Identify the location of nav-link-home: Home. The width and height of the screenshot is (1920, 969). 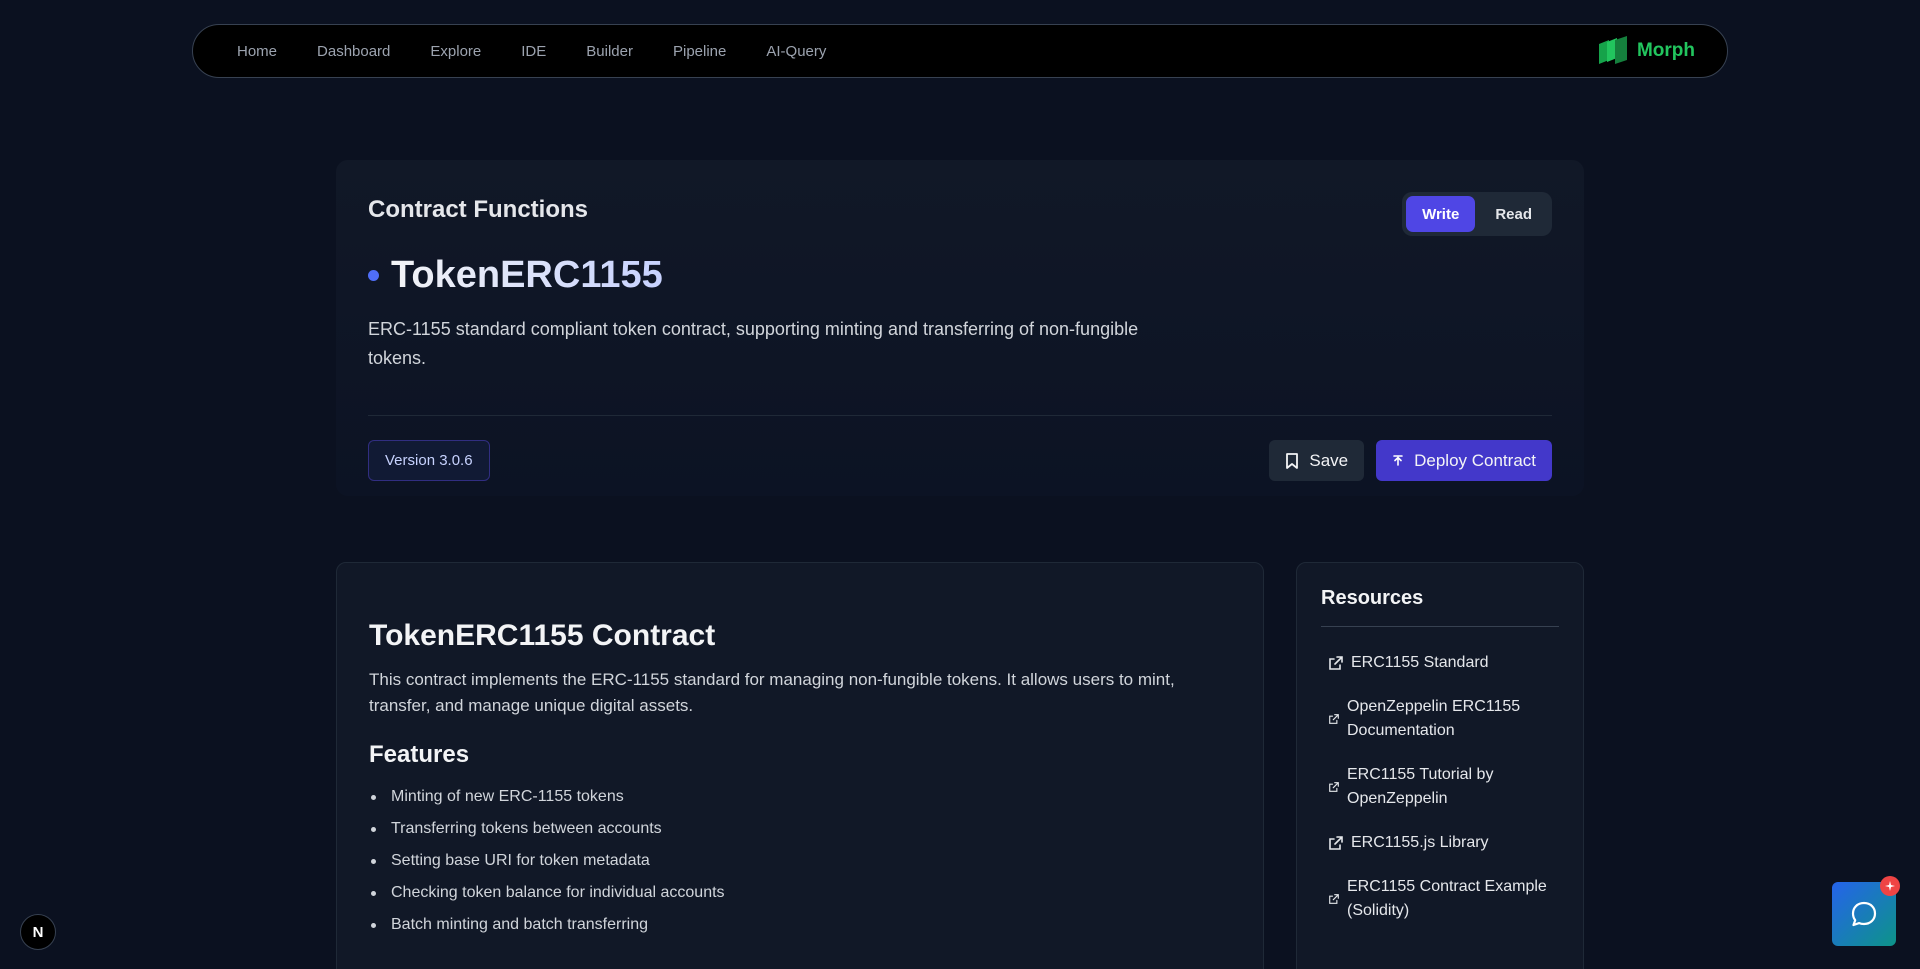
(257, 51).